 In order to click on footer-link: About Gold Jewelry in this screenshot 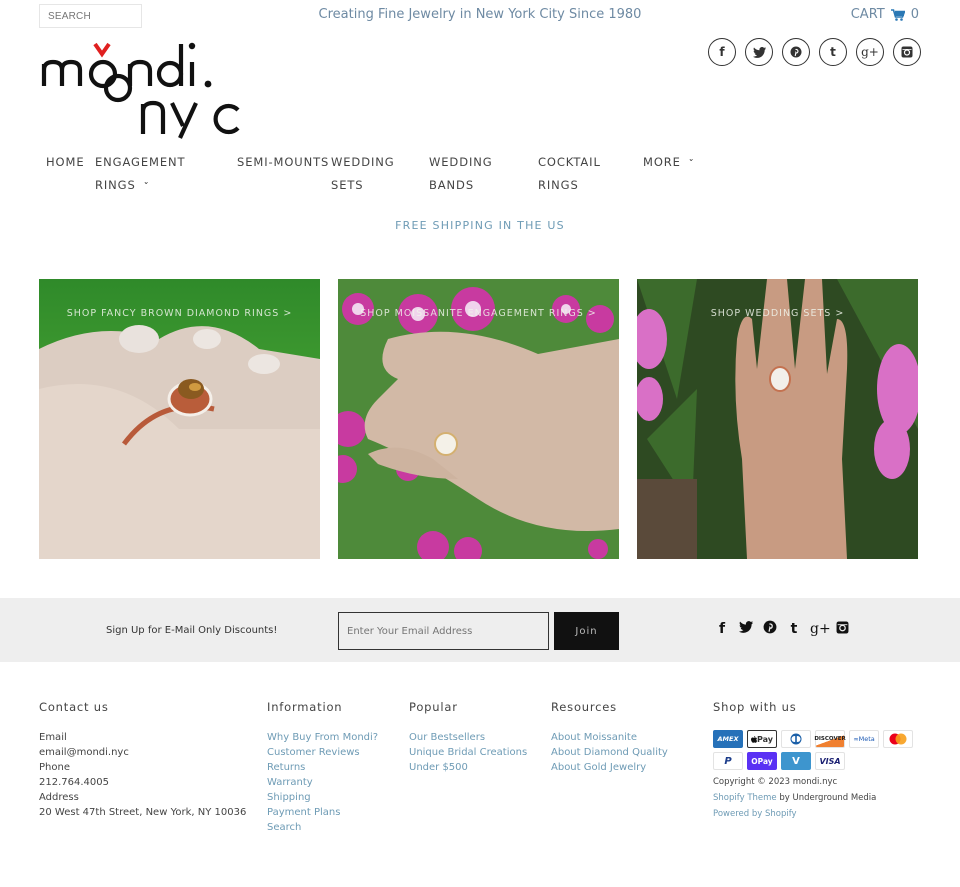, I will do `click(609, 767)`.